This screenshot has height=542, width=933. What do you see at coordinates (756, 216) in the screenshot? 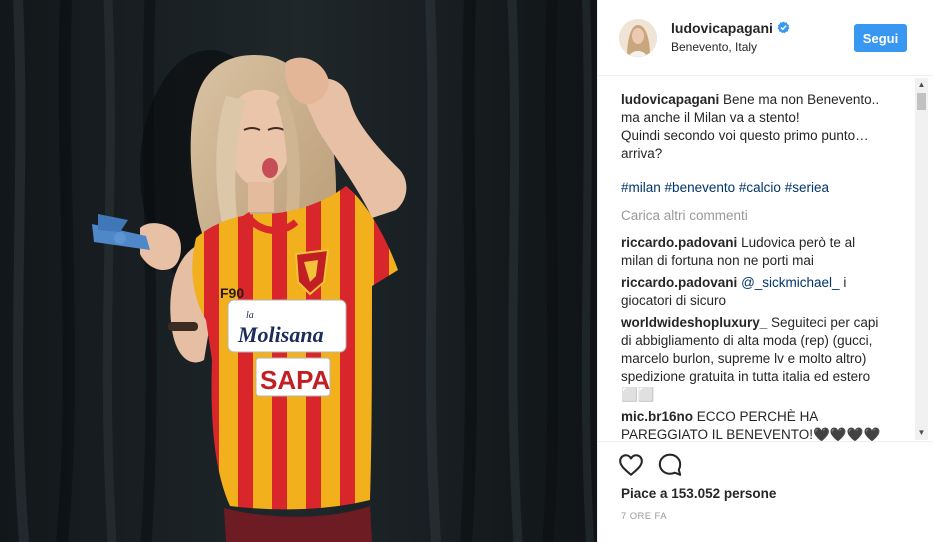
I see `load-more-comments-link: Carica altri commenti` at bounding box center [756, 216].